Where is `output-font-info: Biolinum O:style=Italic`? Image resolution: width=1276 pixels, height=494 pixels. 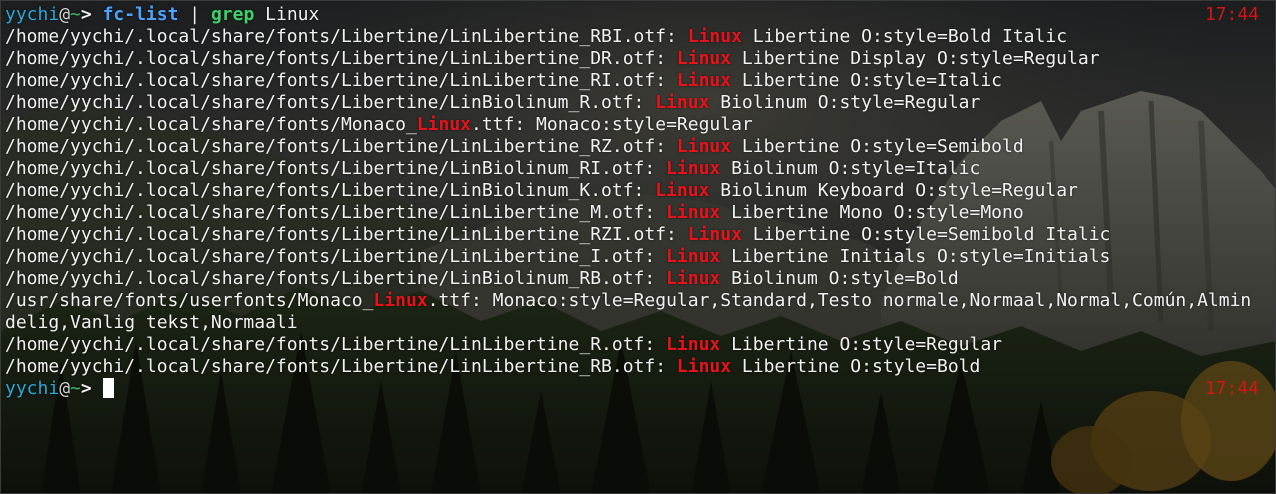 output-font-info: Biolinum O:style=Italic is located at coordinates (850, 168).